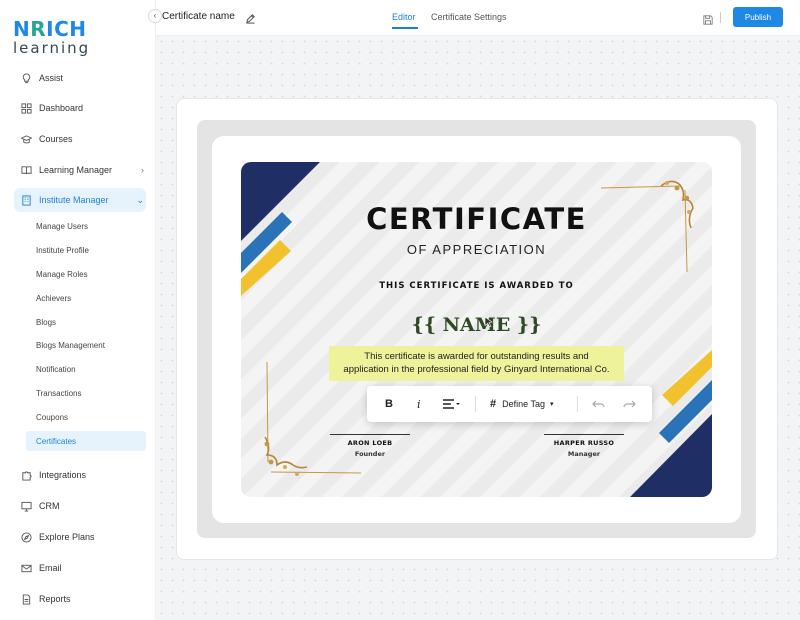 The height and width of the screenshot is (620, 800). What do you see at coordinates (49, 506) in the screenshot?
I see `sidebar-item-label: CRM` at bounding box center [49, 506].